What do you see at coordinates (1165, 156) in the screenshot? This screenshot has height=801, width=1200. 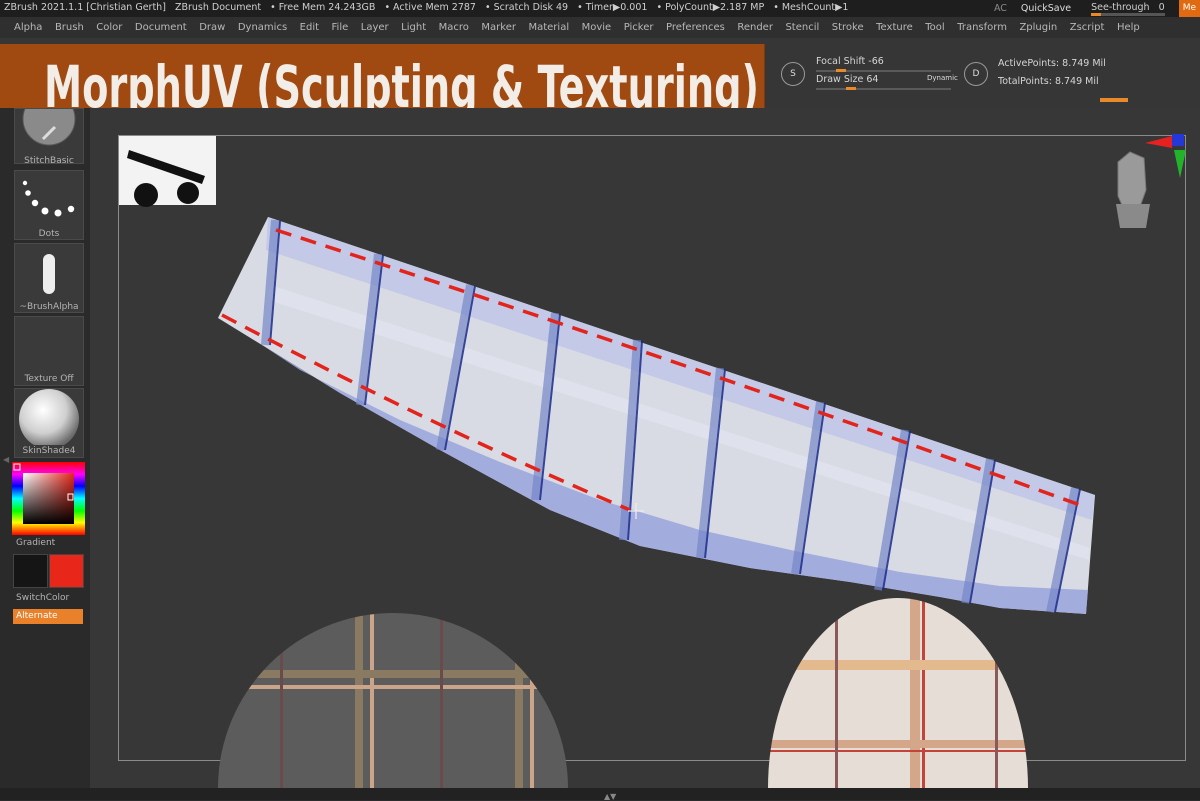 I see `xyz-axis-icon` at bounding box center [1165, 156].